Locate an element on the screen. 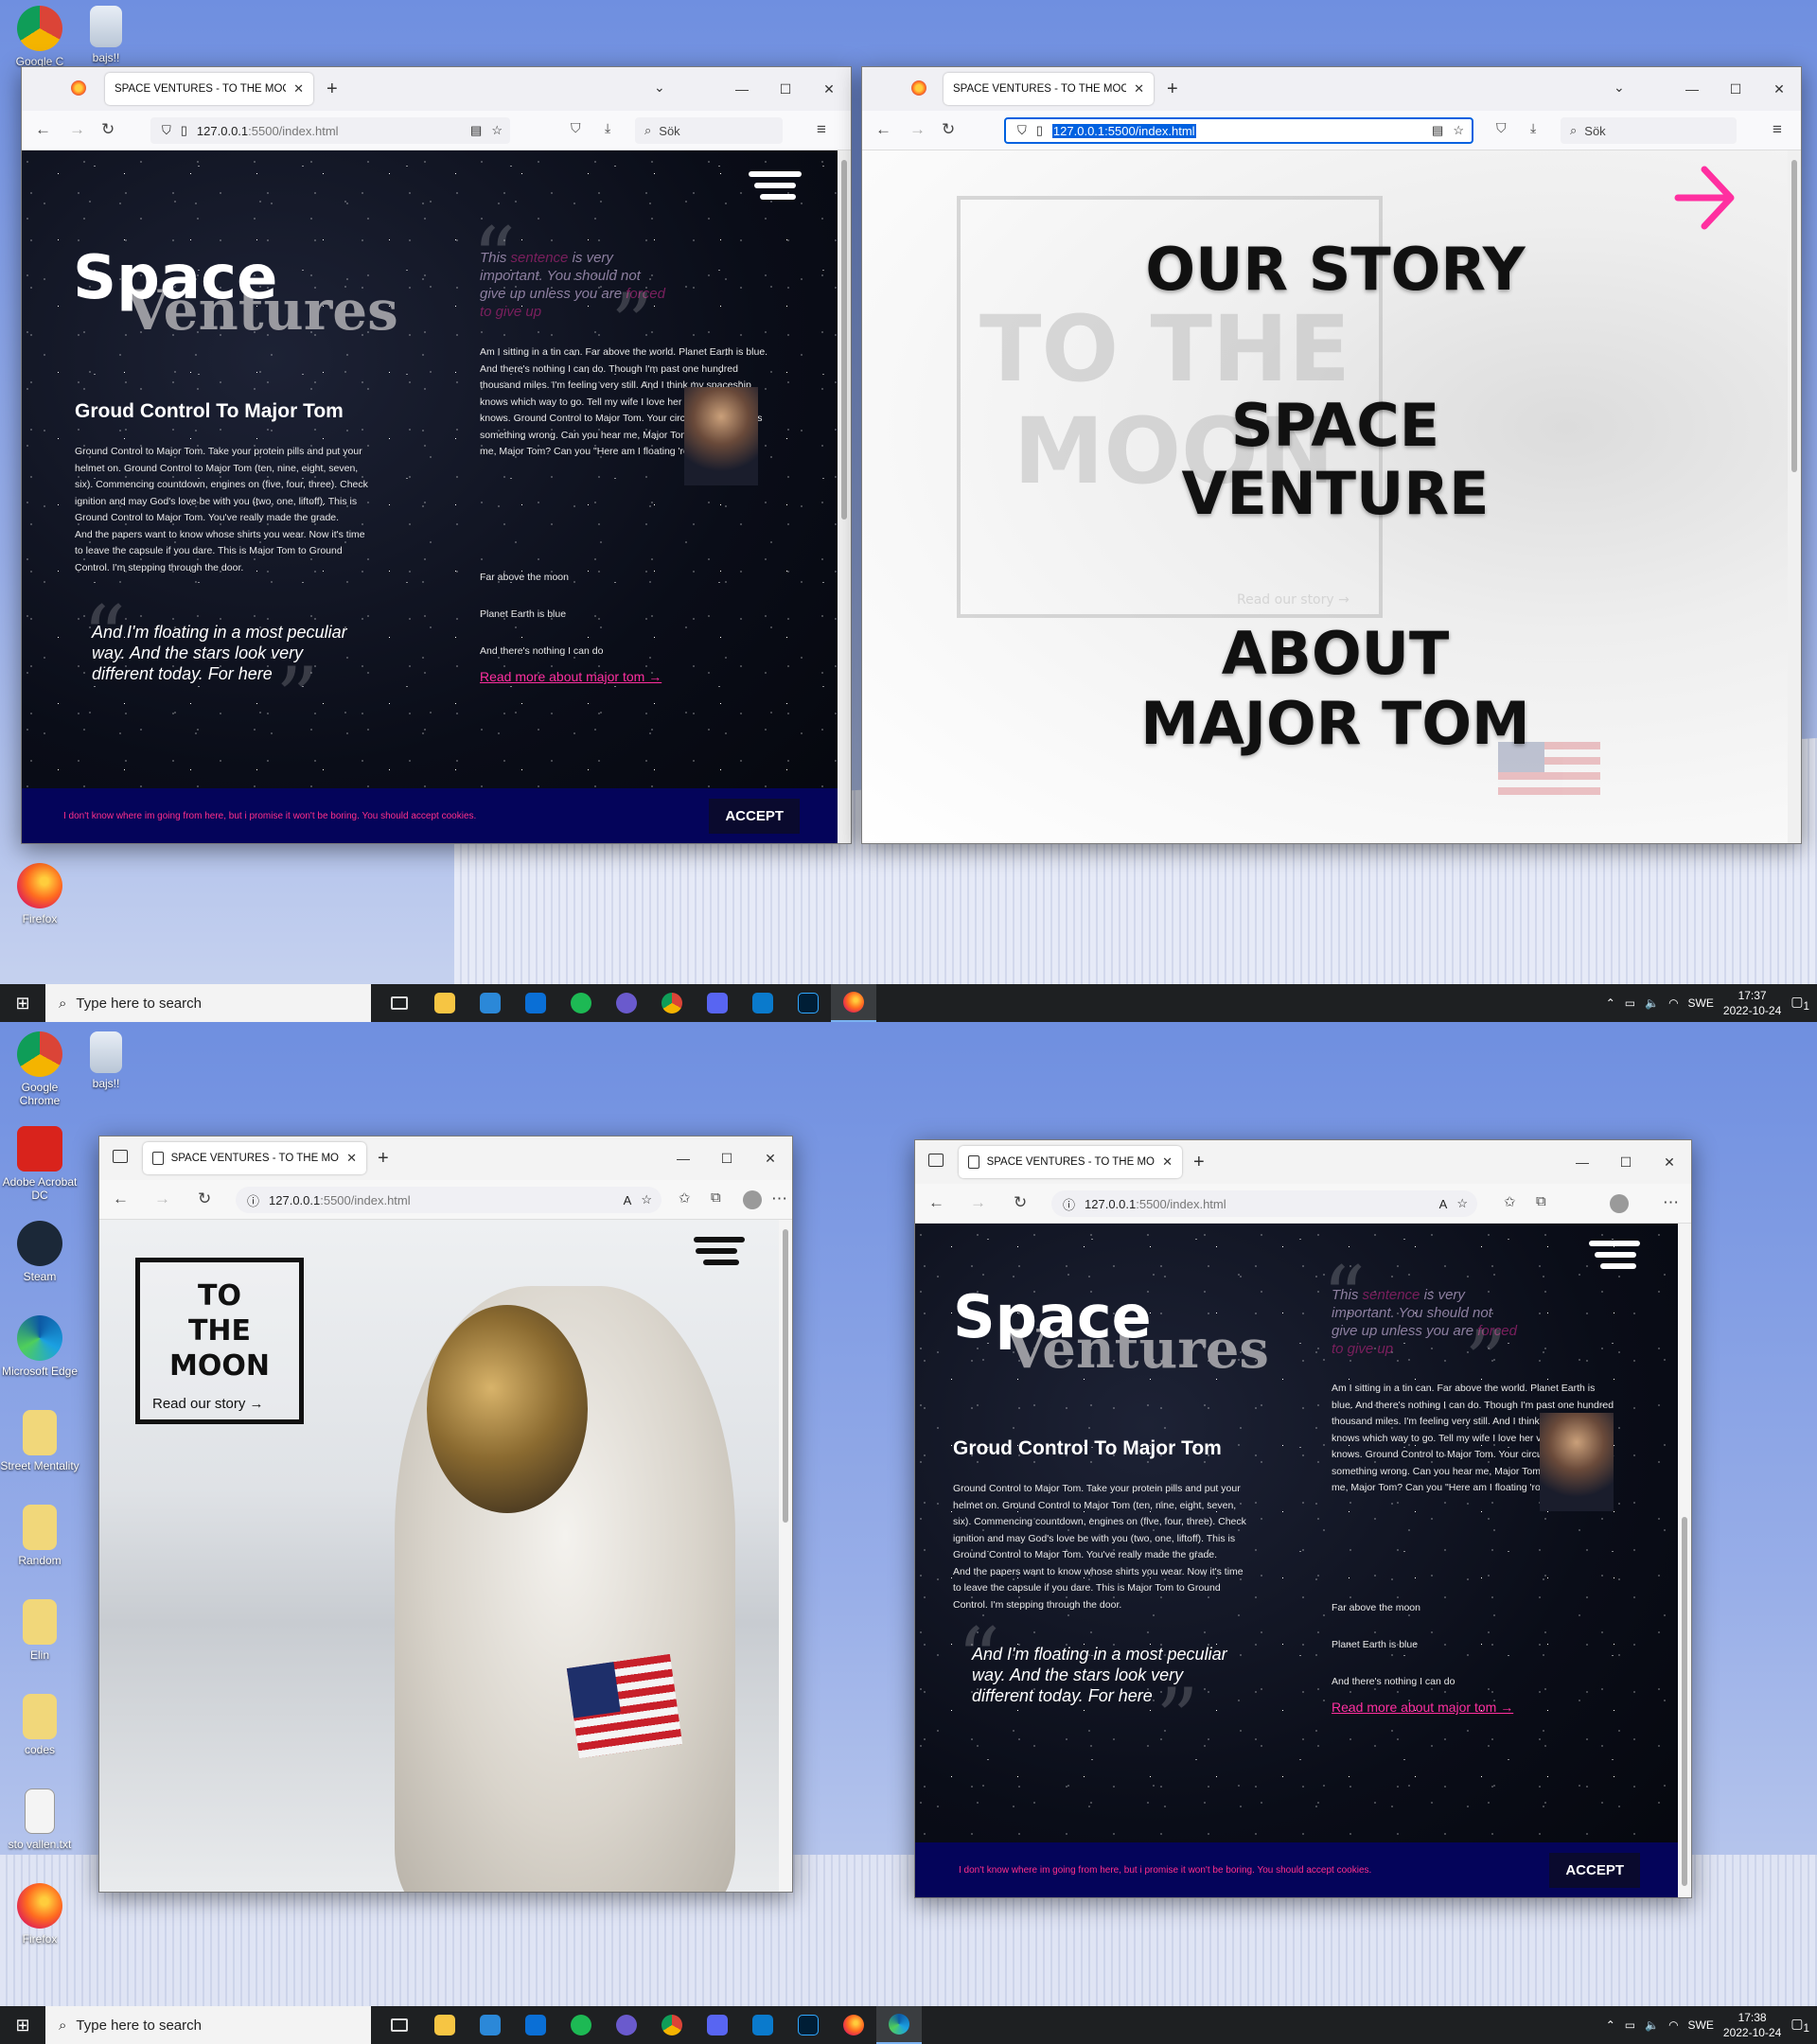 Image resolution: width=1817 pixels, height=2044 pixels. clock: 17:37 2022-10-24 is located at coordinates (1752, 1003).